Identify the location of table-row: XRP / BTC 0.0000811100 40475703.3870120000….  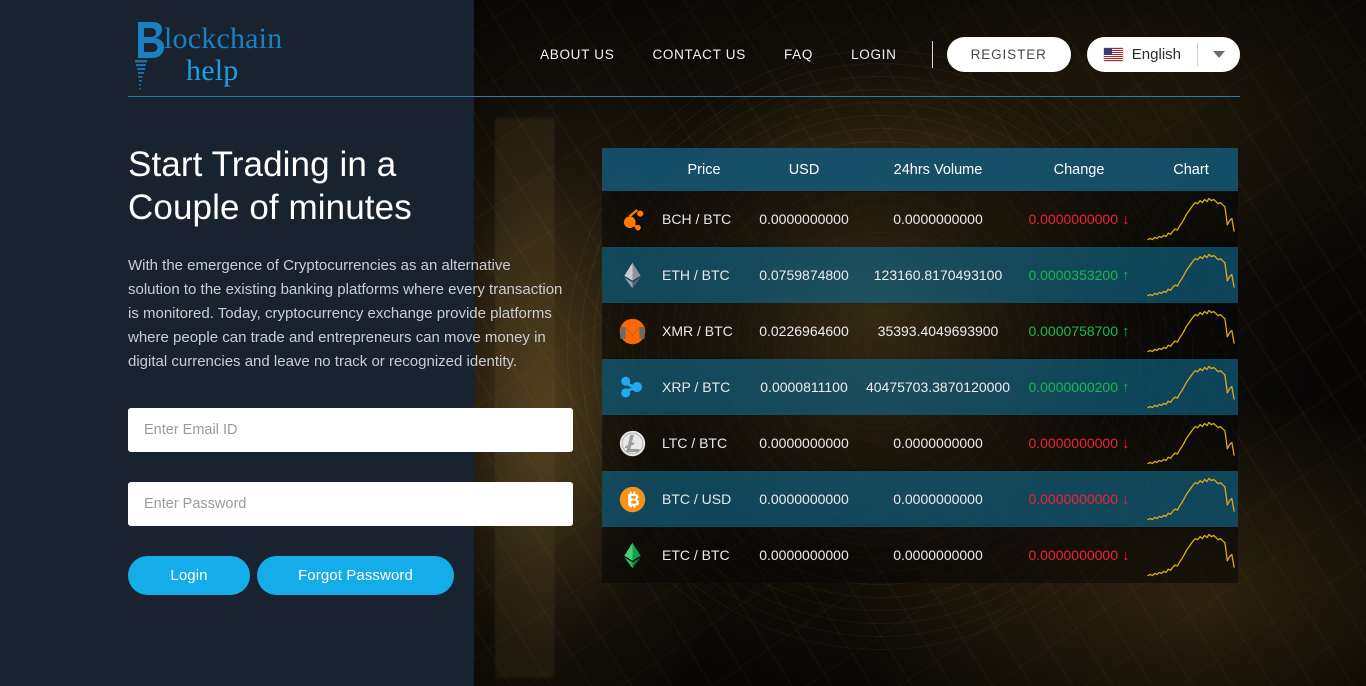
(920, 387).